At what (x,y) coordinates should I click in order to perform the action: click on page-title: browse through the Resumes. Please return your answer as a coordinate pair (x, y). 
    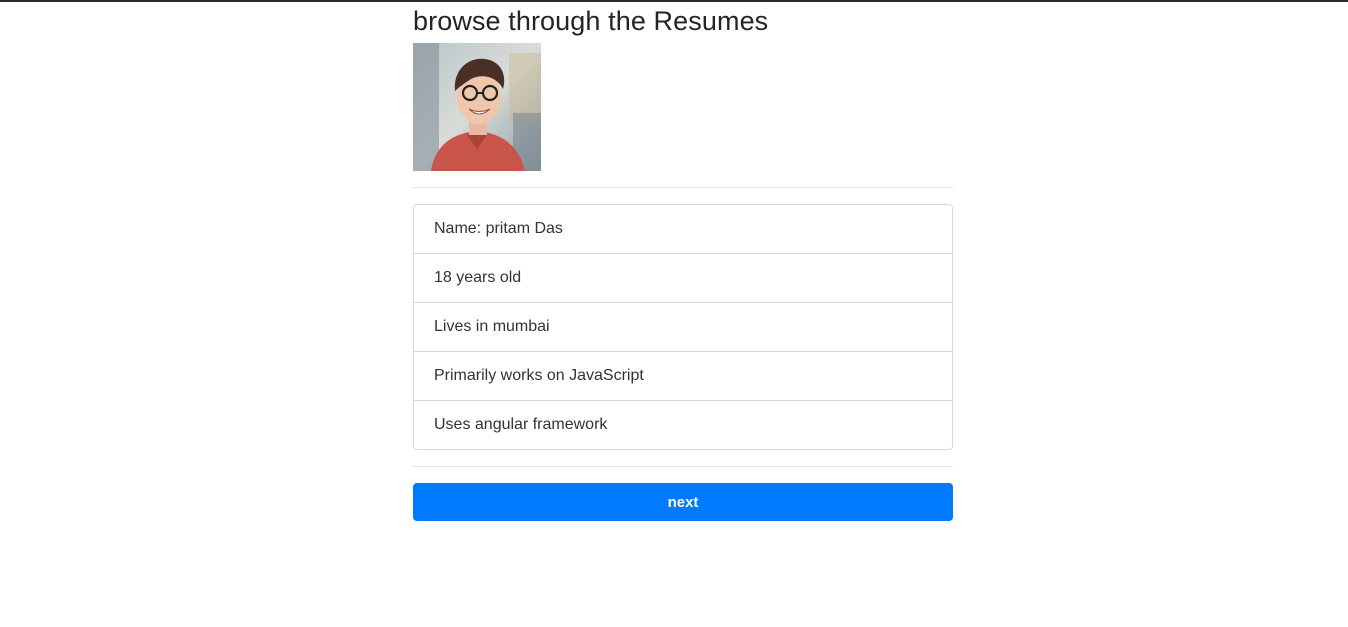
    Looking at the image, I should click on (591, 21).